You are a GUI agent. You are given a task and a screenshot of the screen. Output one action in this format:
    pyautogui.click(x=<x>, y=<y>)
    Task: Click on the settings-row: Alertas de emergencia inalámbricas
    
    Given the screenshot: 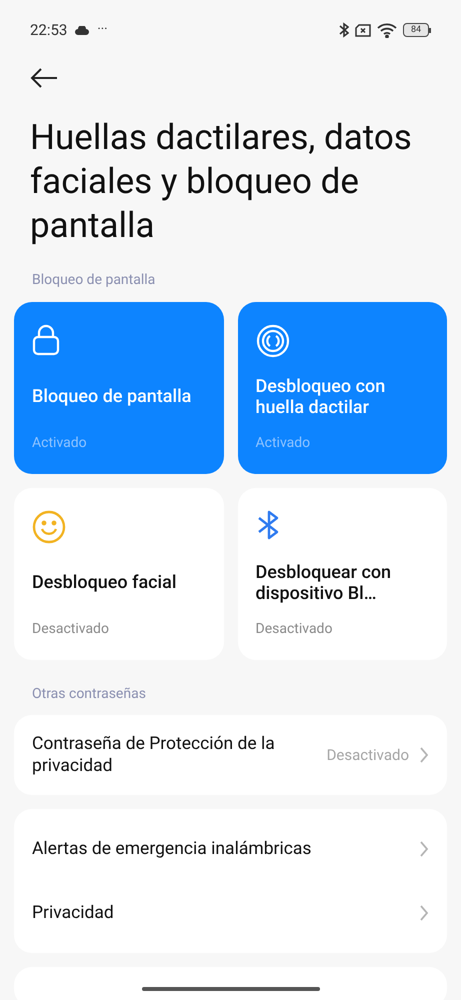 What is the action you would take?
    pyautogui.click(x=230, y=849)
    